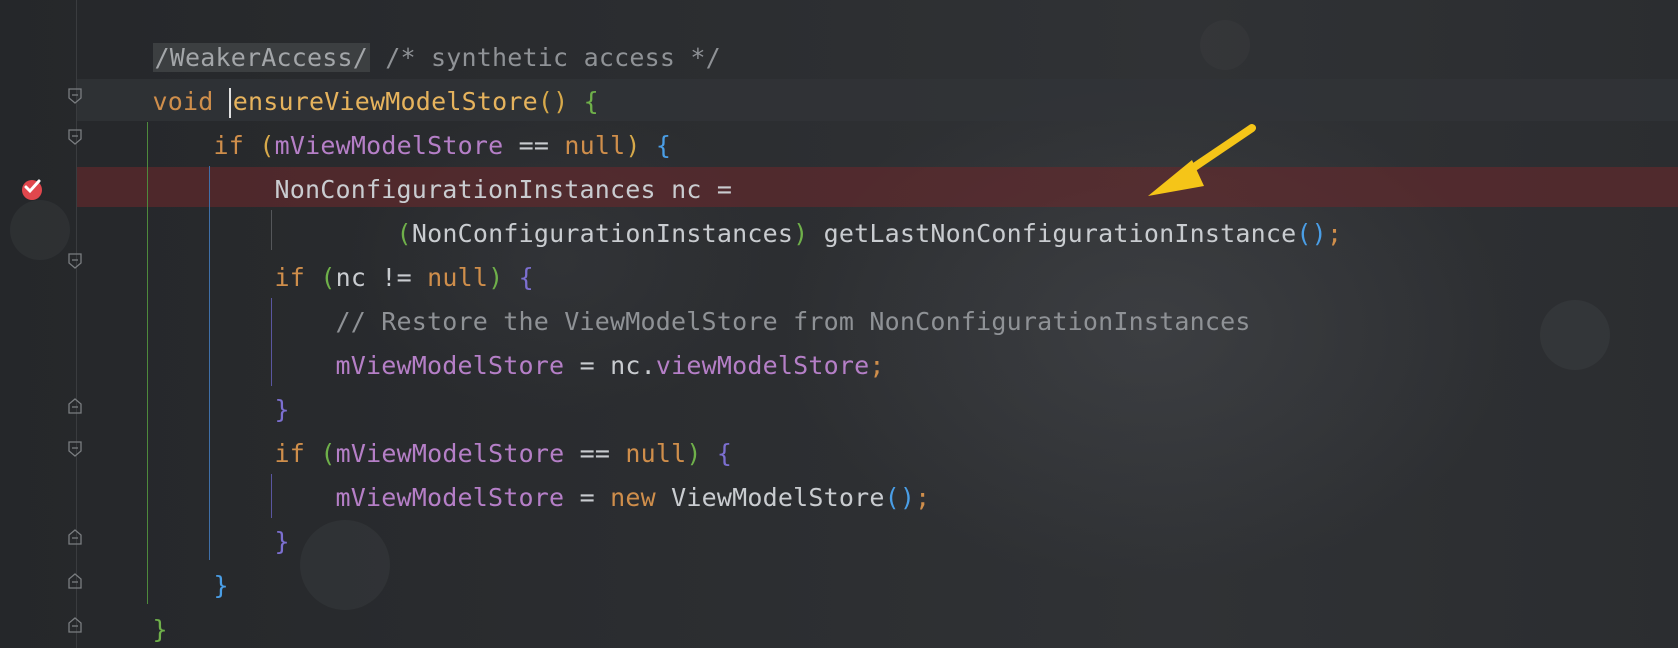  I want to click on code-line: mViewModelStore = new ViewModelStore();, so click(839, 498).